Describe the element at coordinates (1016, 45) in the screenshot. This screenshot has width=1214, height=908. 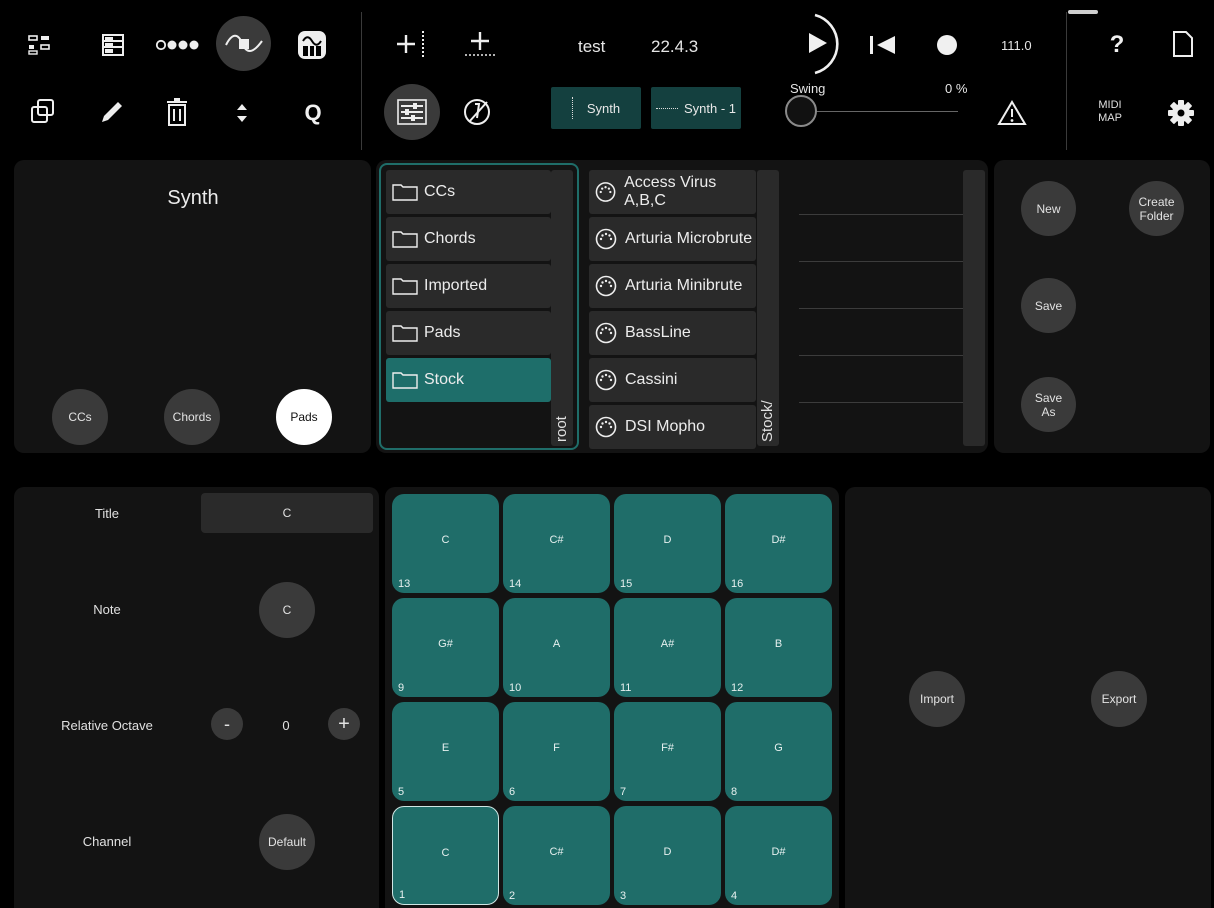
I see `tempo-value: 111.0` at that location.